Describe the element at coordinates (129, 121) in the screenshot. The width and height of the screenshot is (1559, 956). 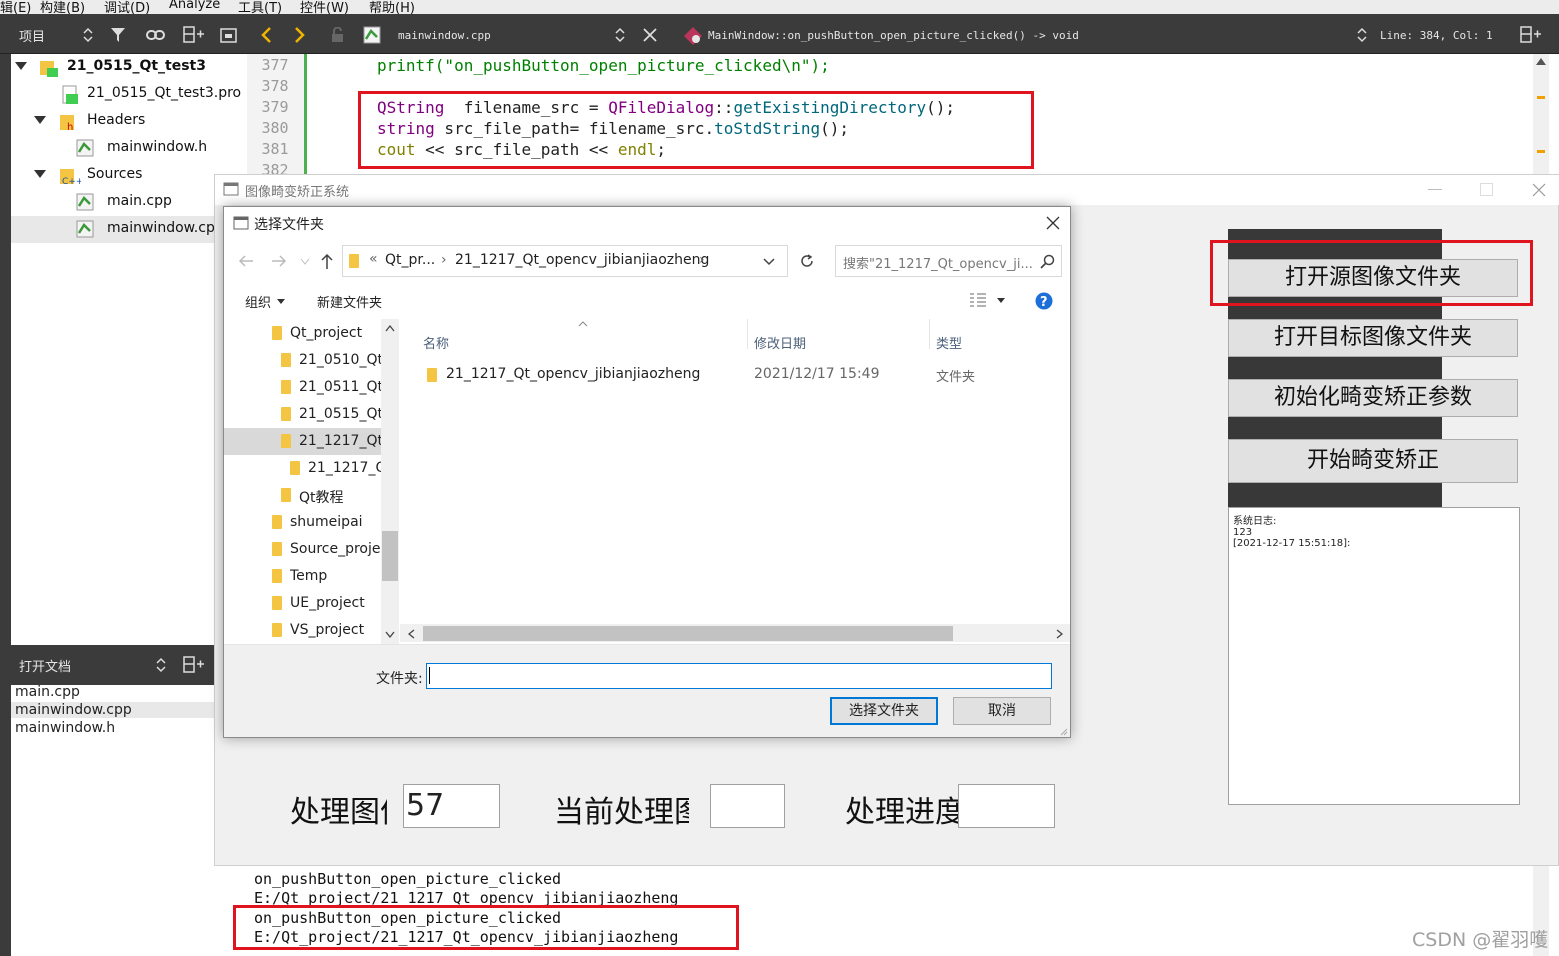
I see `tree-headers: h Headers` at that location.